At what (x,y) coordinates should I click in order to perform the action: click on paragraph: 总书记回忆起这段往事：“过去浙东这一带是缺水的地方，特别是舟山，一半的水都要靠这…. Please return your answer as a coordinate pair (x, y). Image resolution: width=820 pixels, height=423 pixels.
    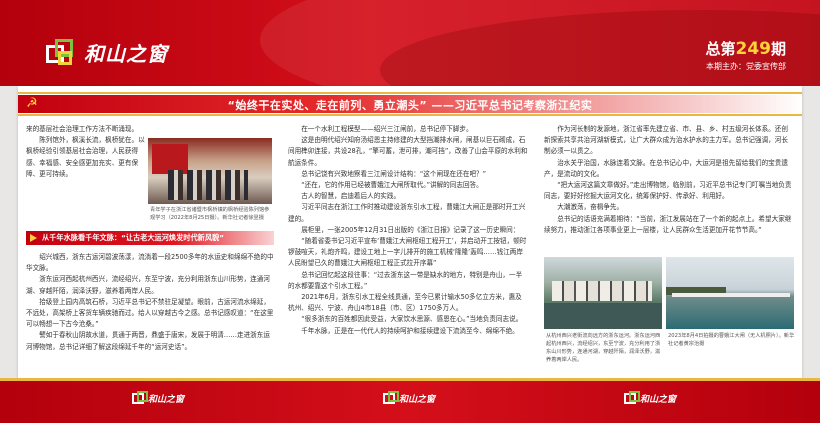
    Looking at the image, I should click on (405, 280).